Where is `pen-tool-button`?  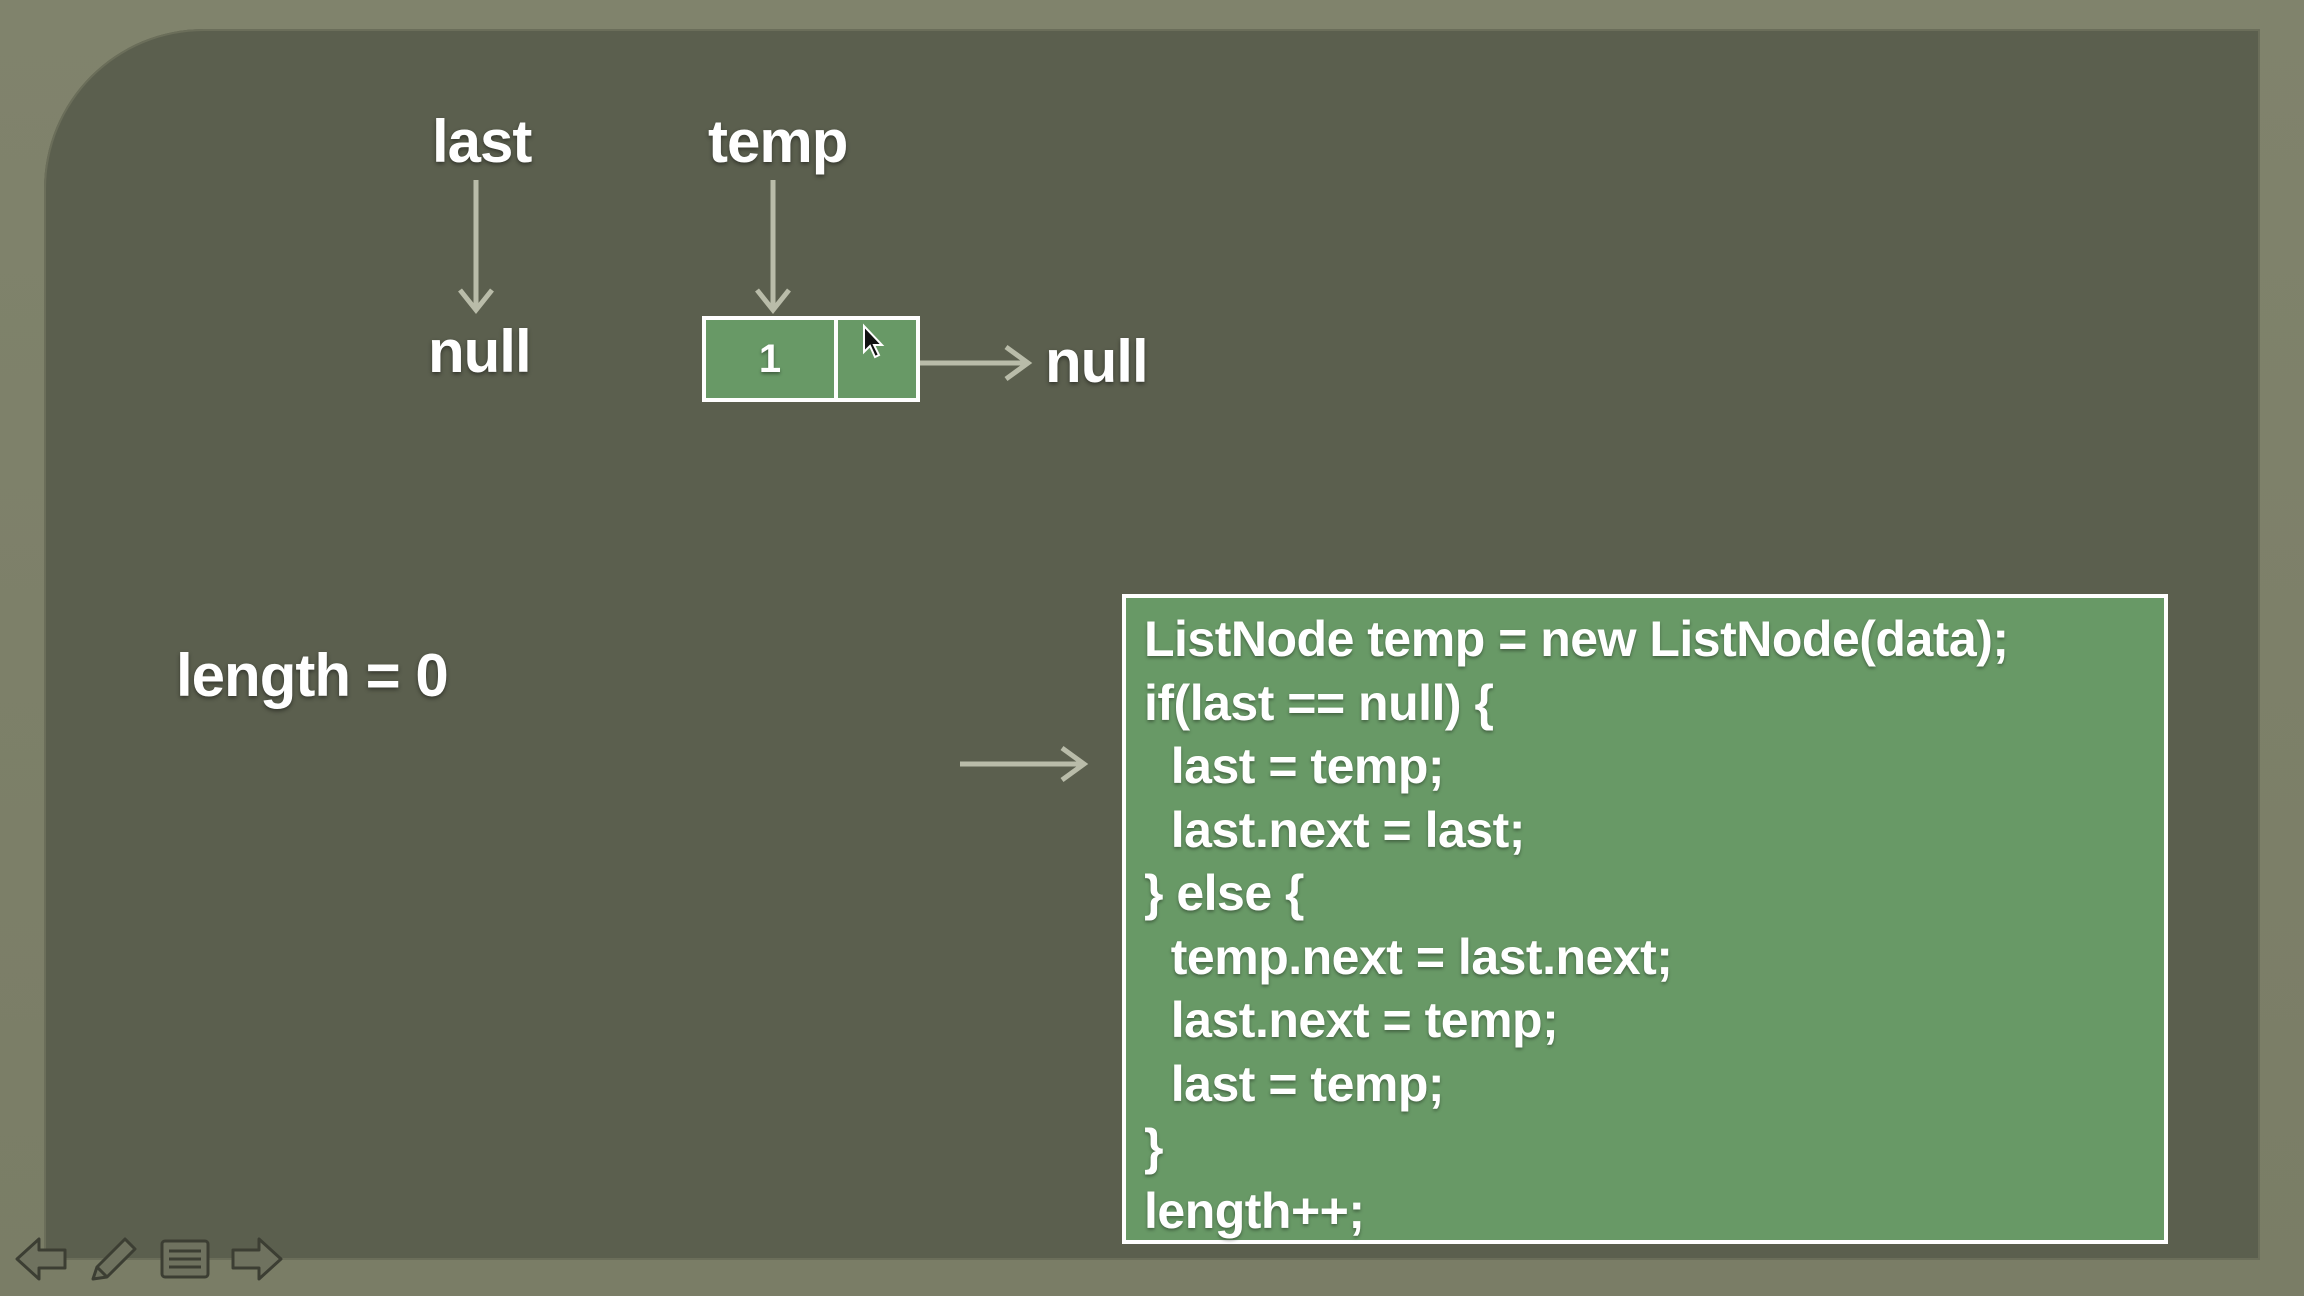
pen-tool-button is located at coordinates (113, 1259).